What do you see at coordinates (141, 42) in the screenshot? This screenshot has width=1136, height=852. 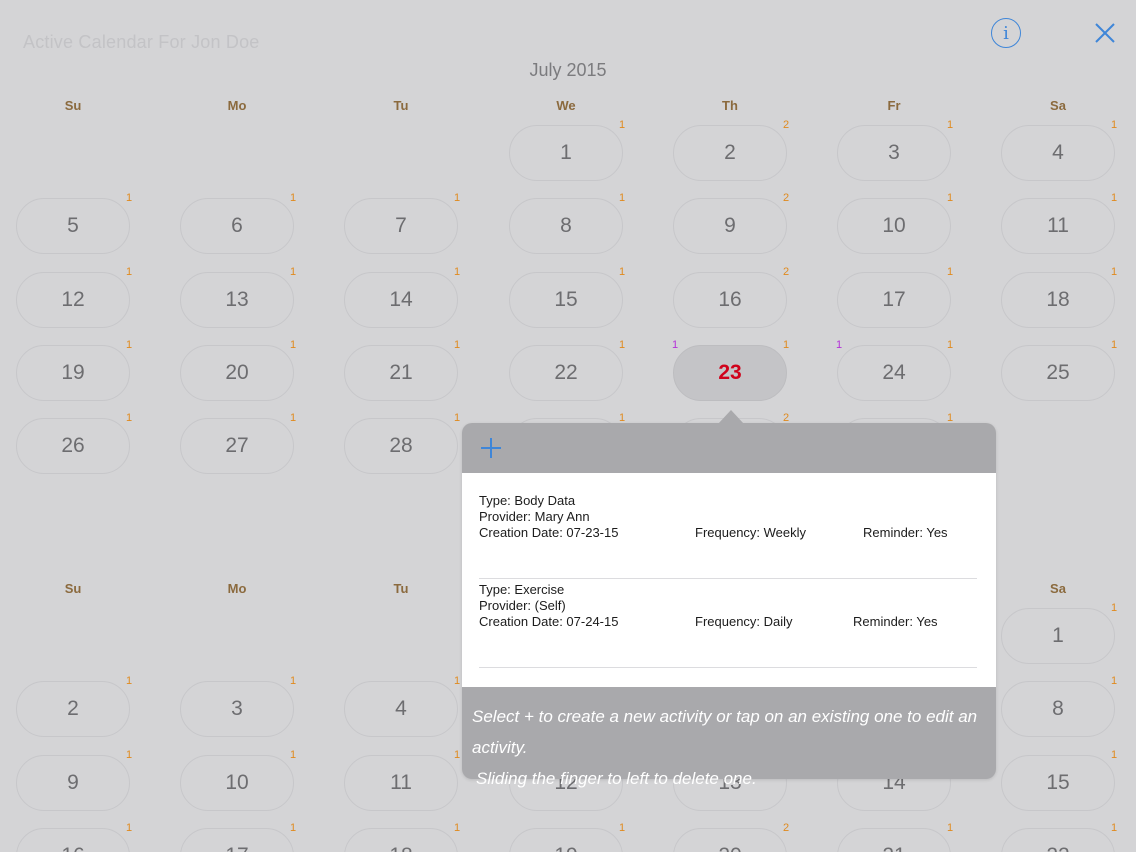 I see `app-title: Active Calendar For Jon Doe` at bounding box center [141, 42].